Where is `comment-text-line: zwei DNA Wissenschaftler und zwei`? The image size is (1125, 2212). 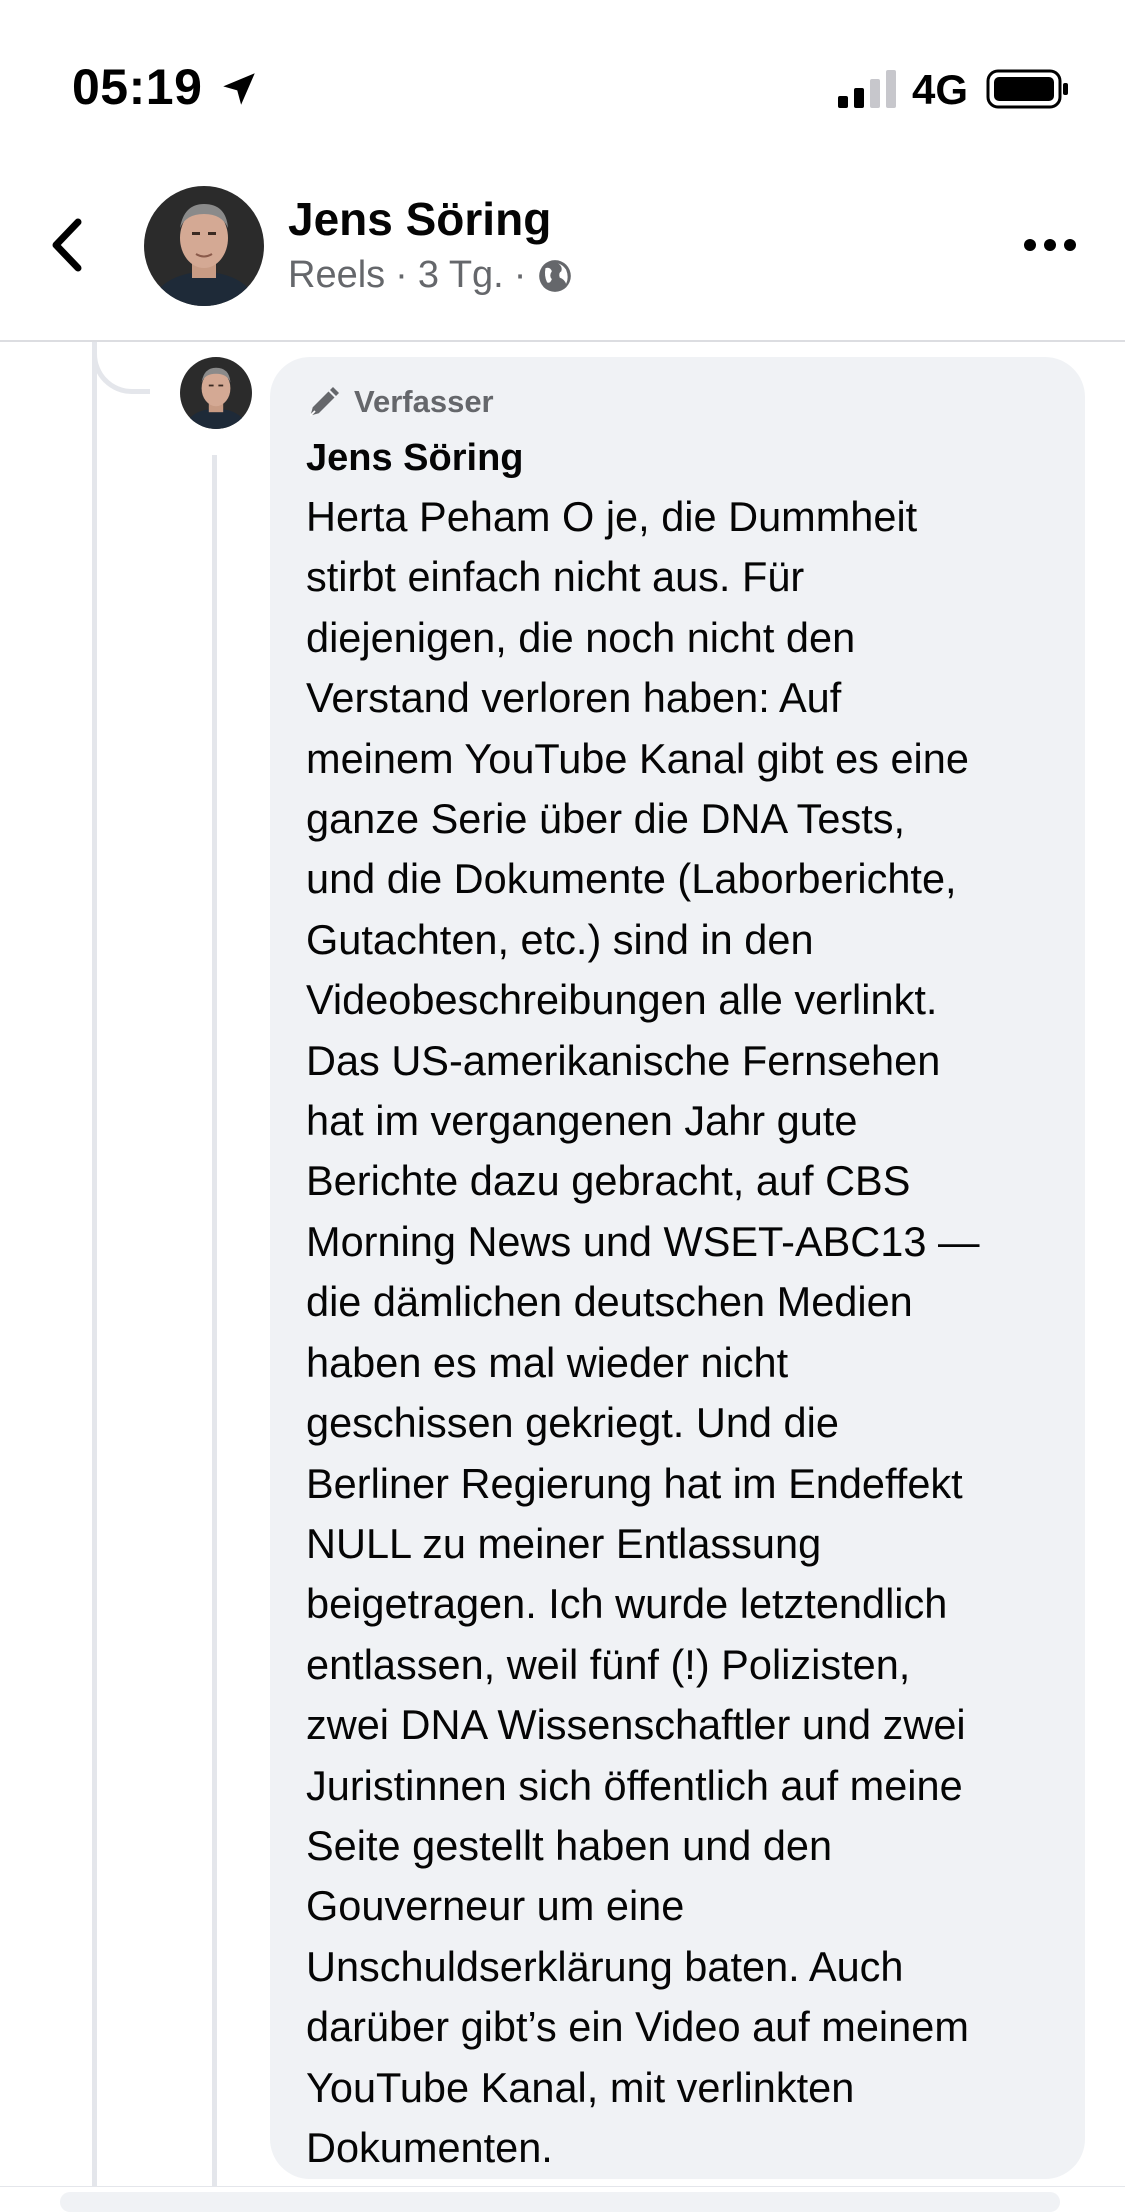
comment-text-line: zwei DNA Wissenschaftler und zwei is located at coordinates (636, 1725).